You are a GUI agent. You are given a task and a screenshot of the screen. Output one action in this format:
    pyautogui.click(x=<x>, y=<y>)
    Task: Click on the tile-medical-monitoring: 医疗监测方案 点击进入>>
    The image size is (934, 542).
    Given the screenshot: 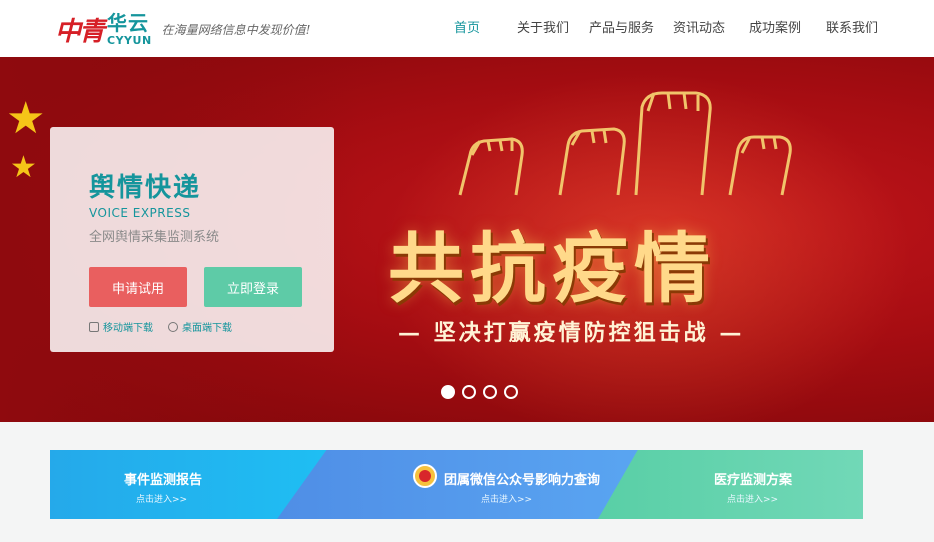 What is the action you would take?
    pyautogui.click(x=730, y=484)
    